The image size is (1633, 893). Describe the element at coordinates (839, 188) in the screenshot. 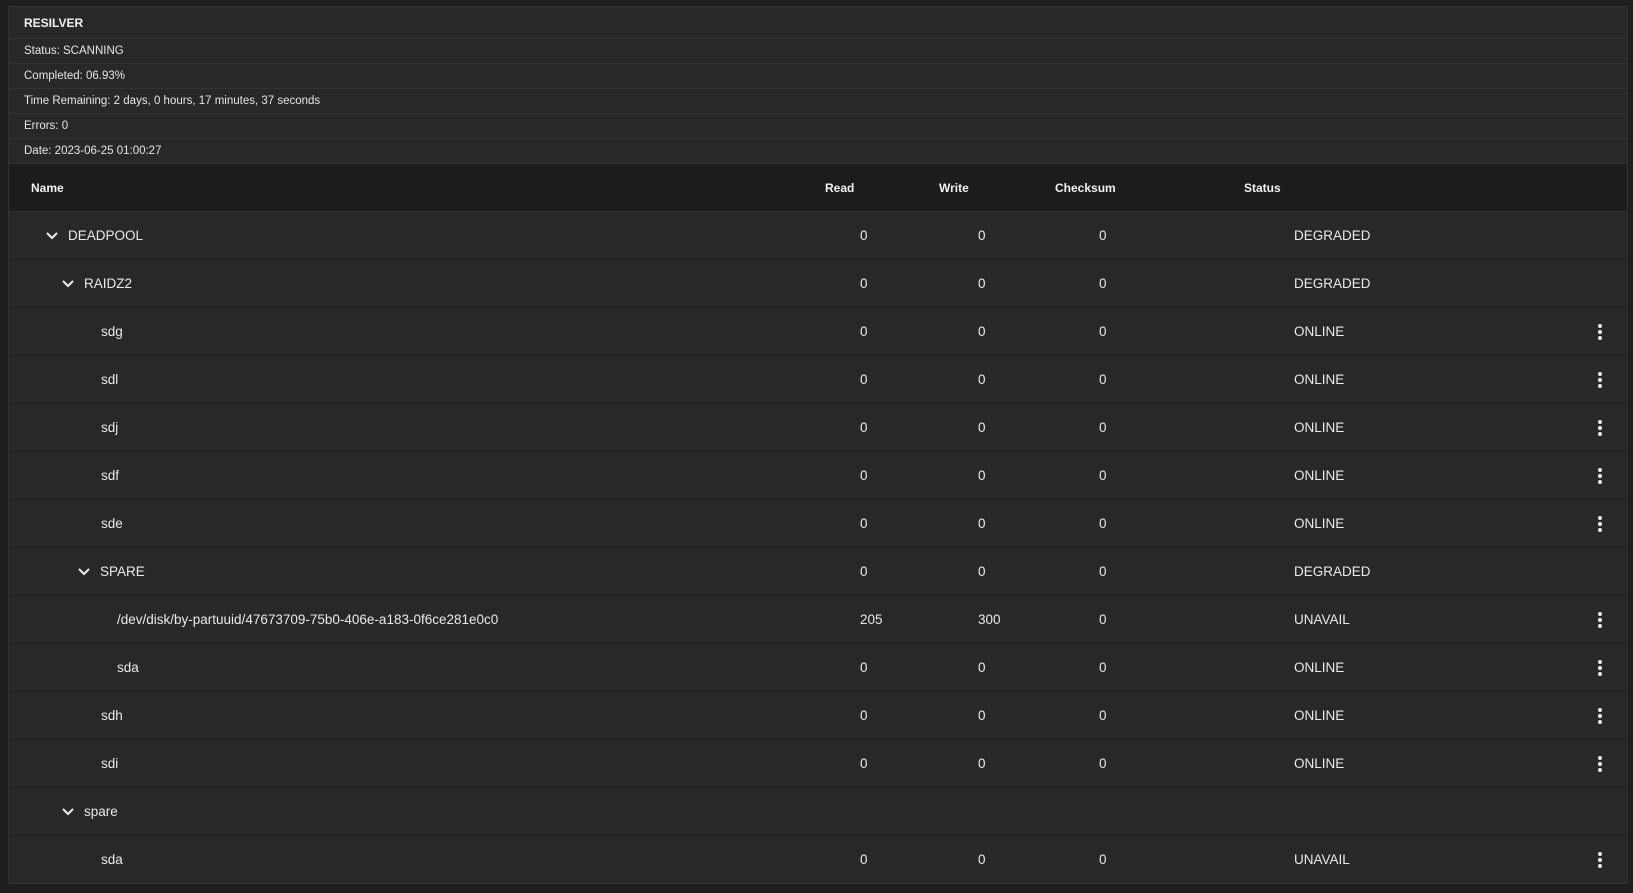

I see `column-header-read: Read` at that location.